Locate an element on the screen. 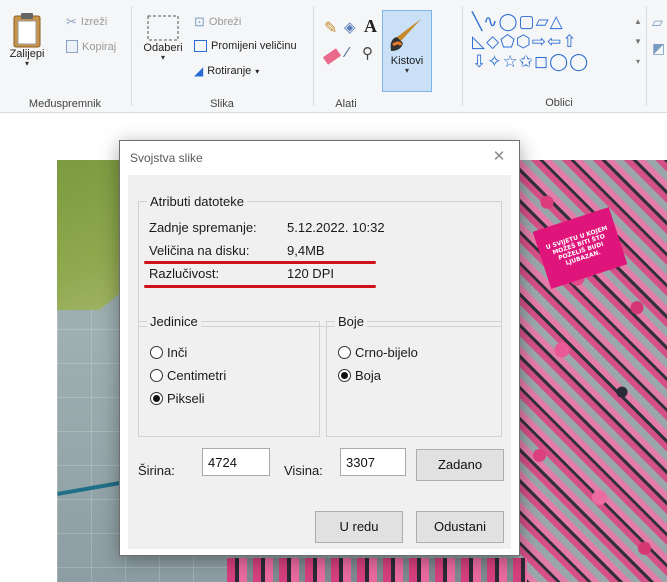 Image resolution: width=667 pixels, height=582 pixels. shapes-row: ⇩✧☆✩◻◯◯ is located at coordinates (552, 62).